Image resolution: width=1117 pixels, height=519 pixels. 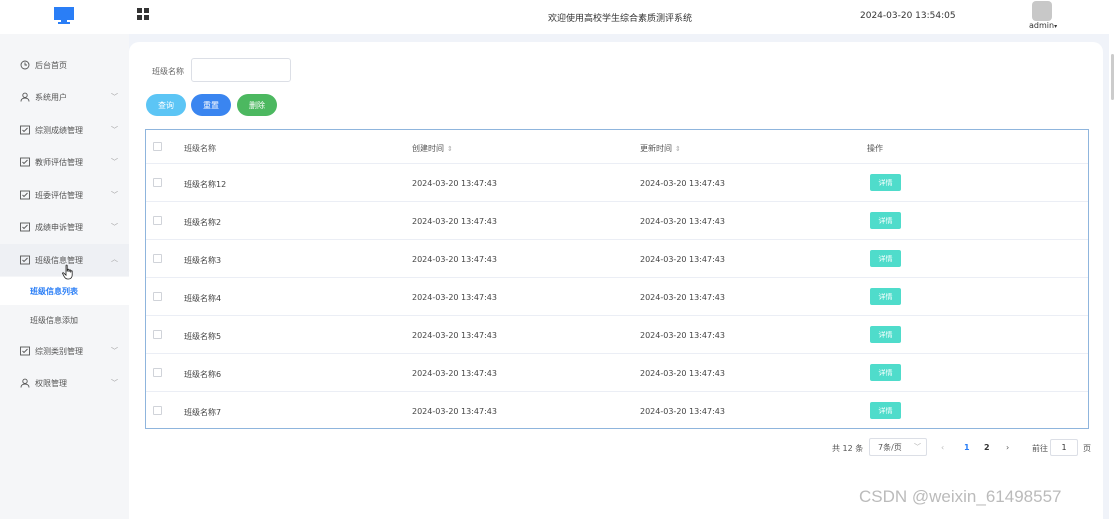 I want to click on class-name-input, so click(x=241, y=70).